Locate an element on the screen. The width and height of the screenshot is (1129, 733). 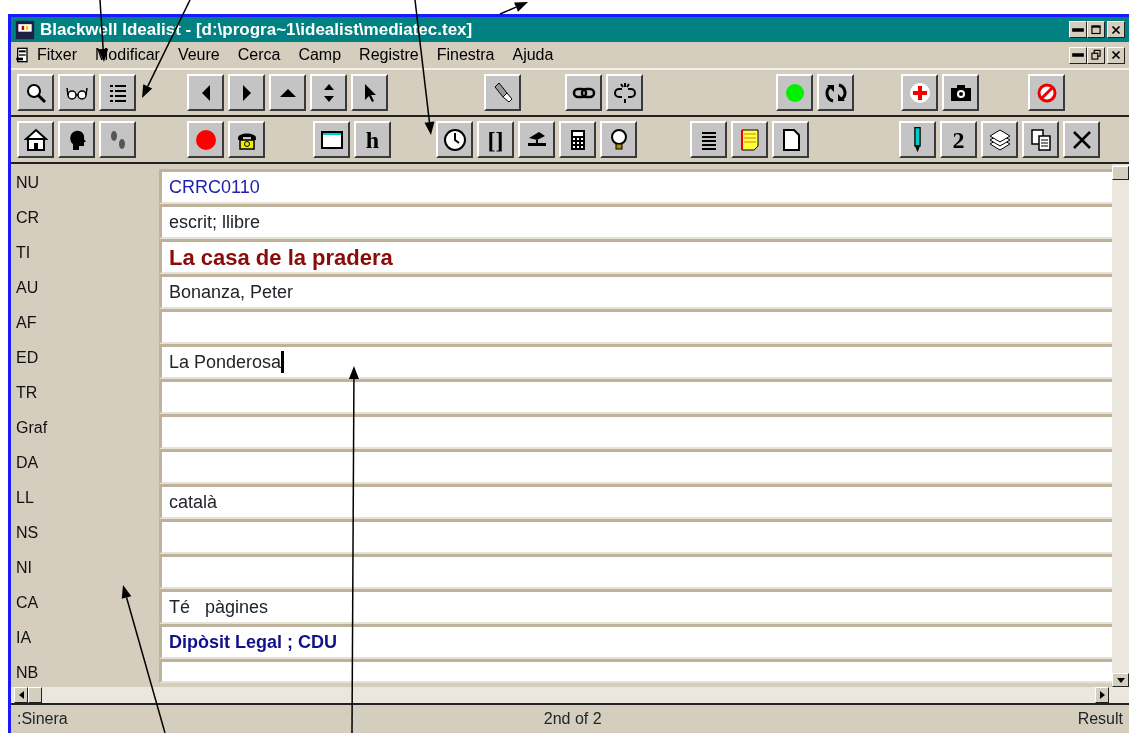
status-text: 2nd of 2 is located at coordinates (572, 719).